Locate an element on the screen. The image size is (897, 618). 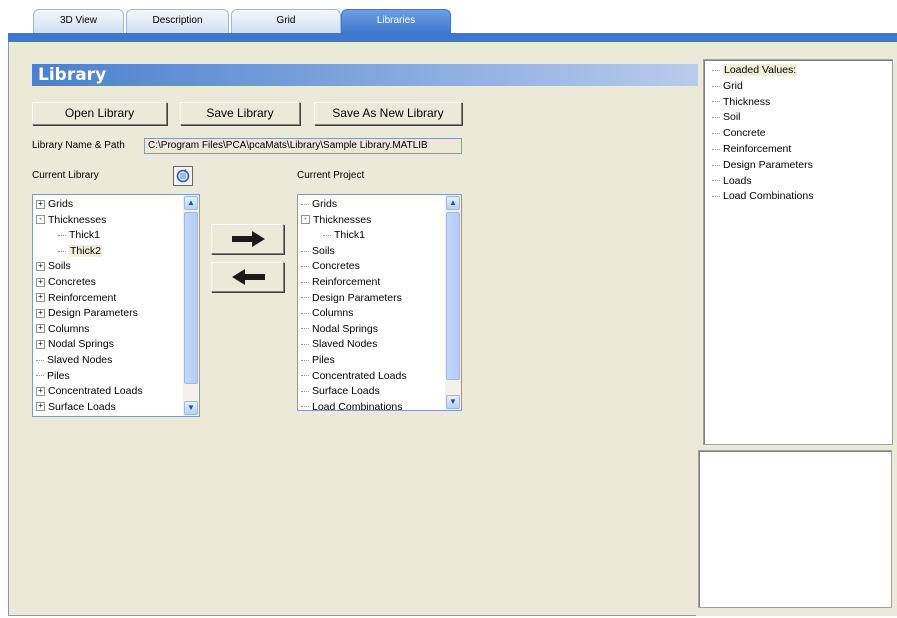
refresh-button is located at coordinates (183, 176).